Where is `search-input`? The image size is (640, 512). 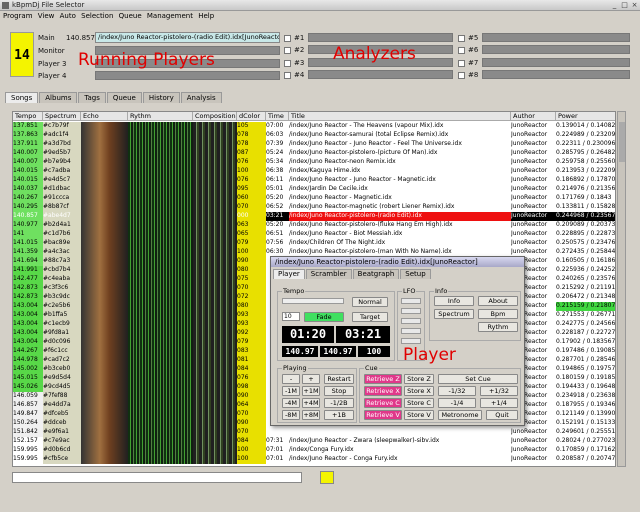 search-input is located at coordinates (157, 477).